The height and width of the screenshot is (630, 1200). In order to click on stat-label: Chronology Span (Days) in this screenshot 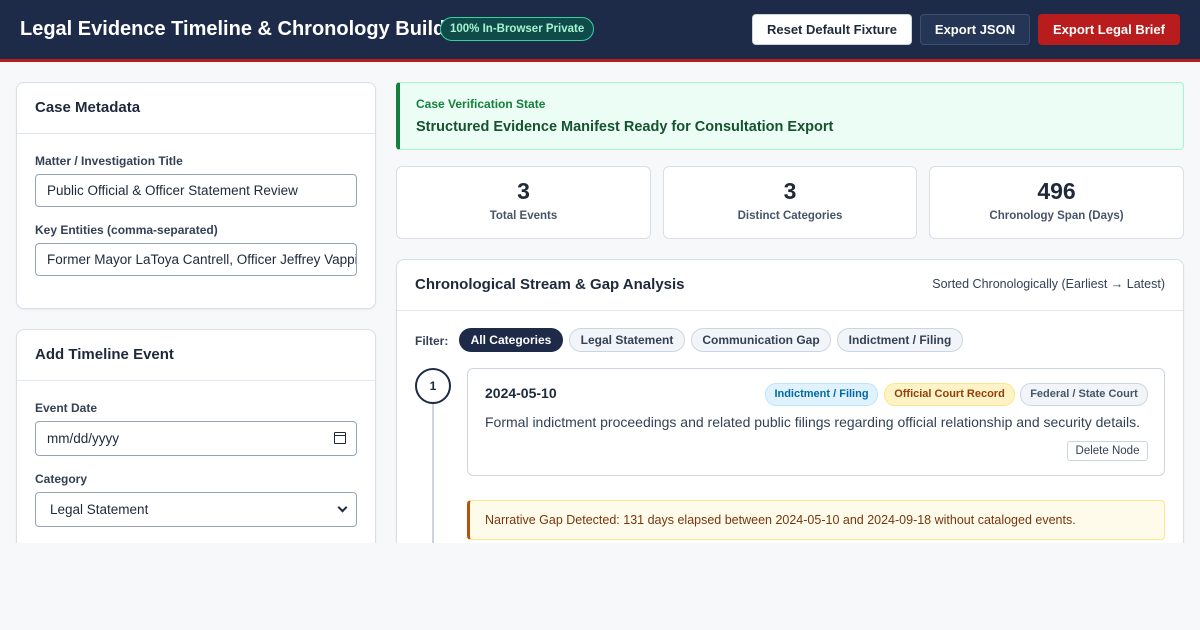, I will do `click(1056, 216)`.